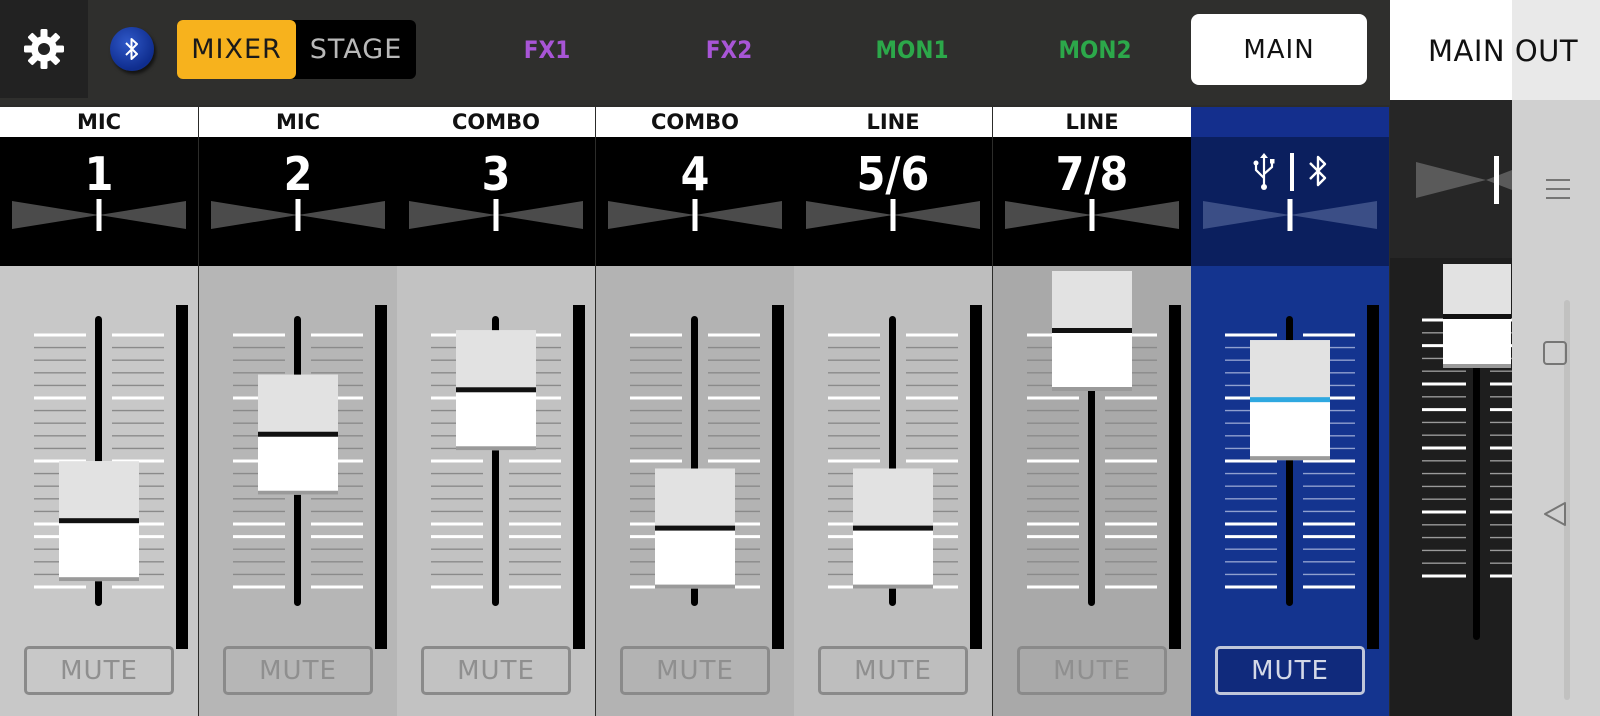  Describe the element at coordinates (1451, 487) in the screenshot. I see `main-out-fader` at that location.